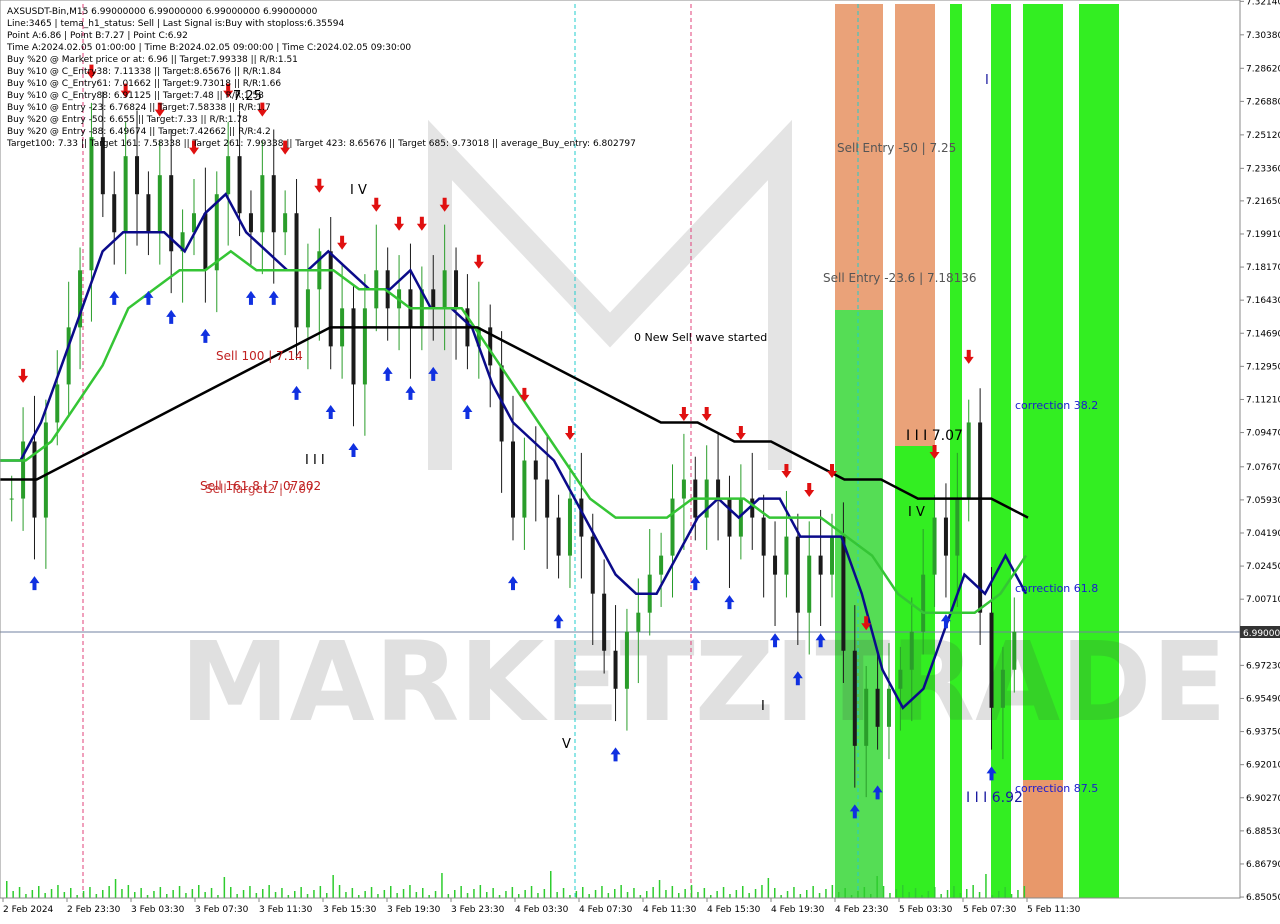  What do you see at coordinates (1054, 910) in the screenshot?
I see `x-tick-label: 5 Feb 11:30` at bounding box center [1054, 910].